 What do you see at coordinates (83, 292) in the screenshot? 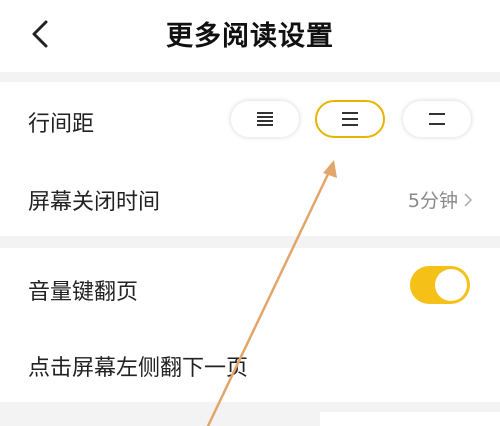
I see `volume-key-label: 音量键翻页` at bounding box center [83, 292].